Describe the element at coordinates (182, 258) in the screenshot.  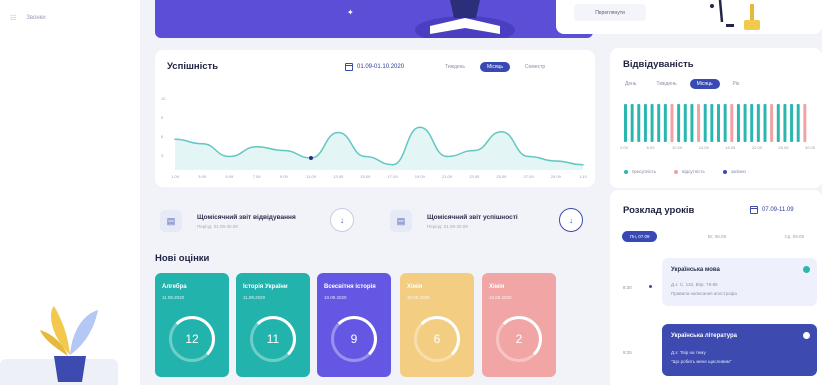
I see `new-grades-title: Нові оцінки` at that location.